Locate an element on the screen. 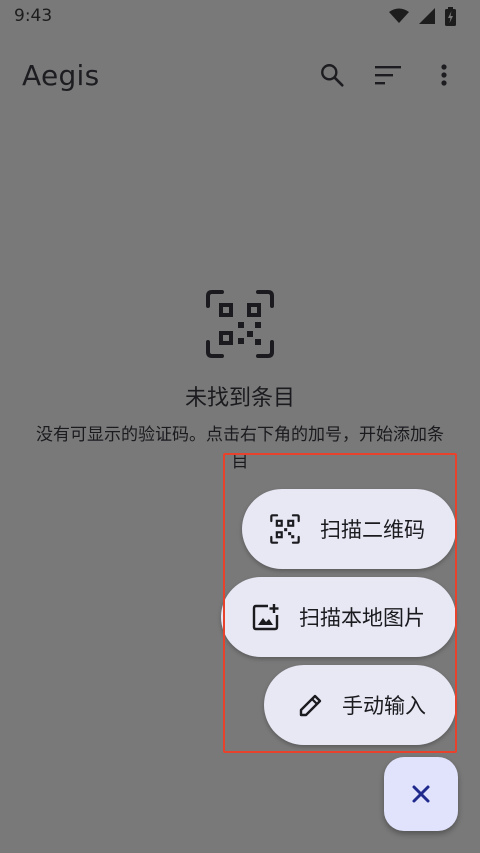 The height and width of the screenshot is (853, 480). sort-icon is located at coordinates (388, 75).